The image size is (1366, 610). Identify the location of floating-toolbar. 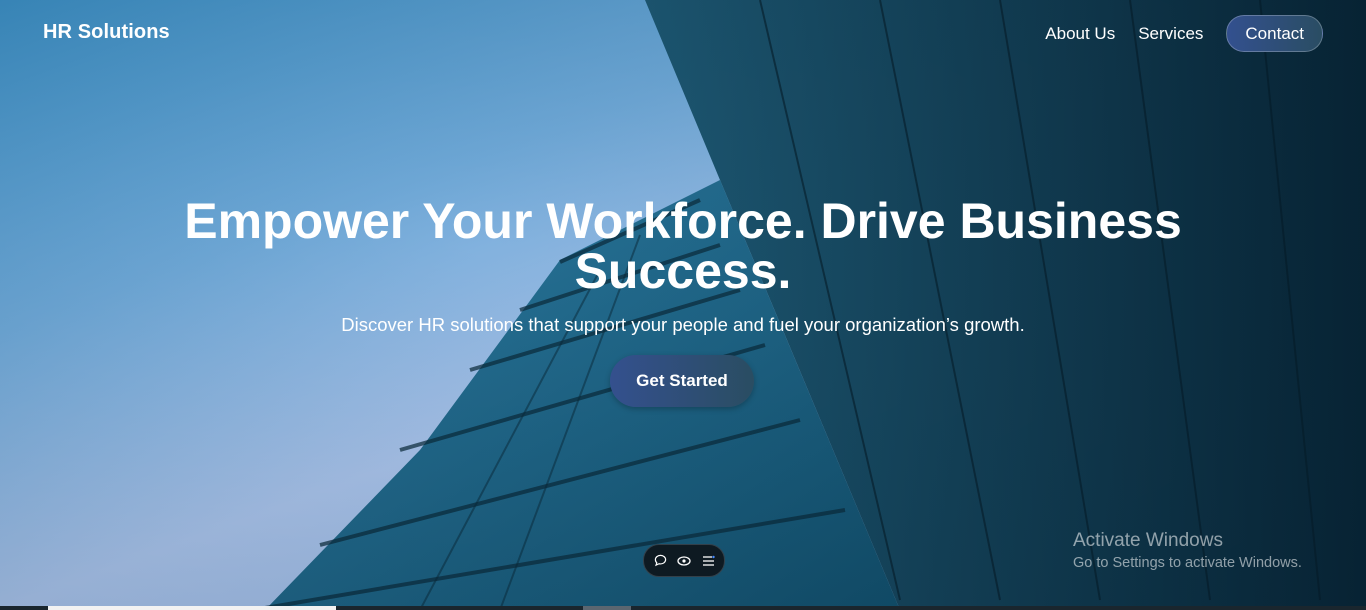
(684, 560).